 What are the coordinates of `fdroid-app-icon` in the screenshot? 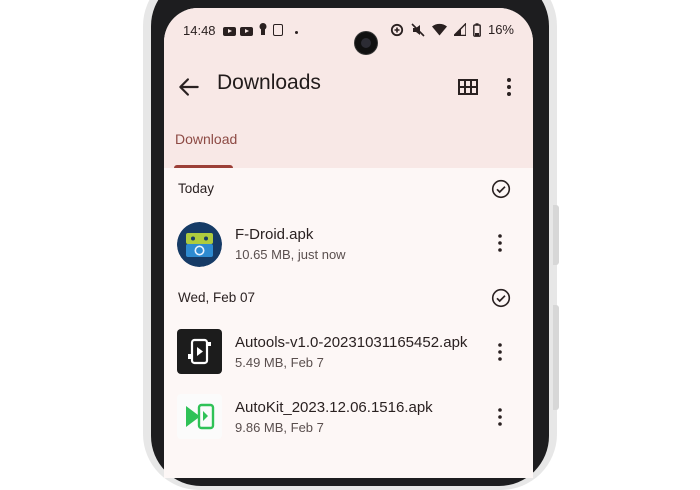 It's located at (199, 244).